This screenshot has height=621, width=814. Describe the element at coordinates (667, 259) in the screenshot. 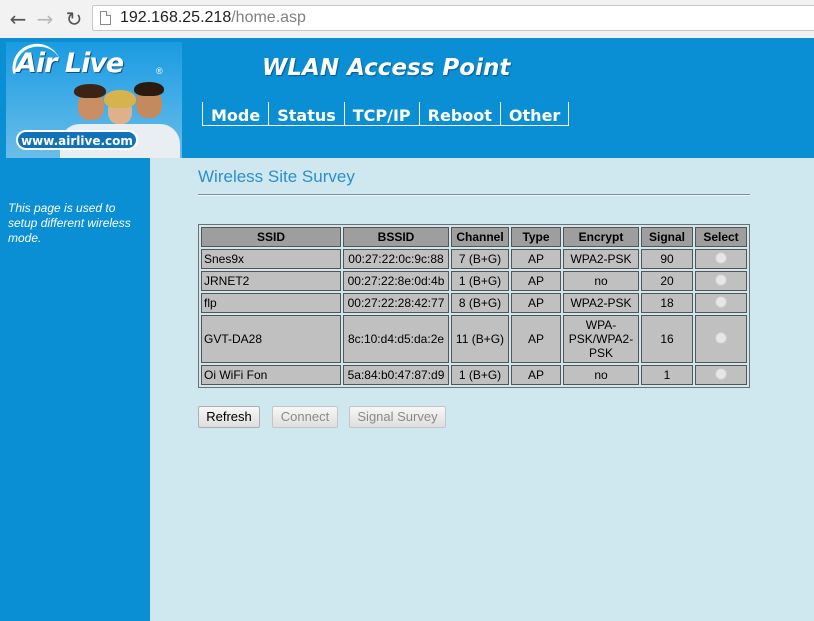

I see `cell-signal: 90` at that location.